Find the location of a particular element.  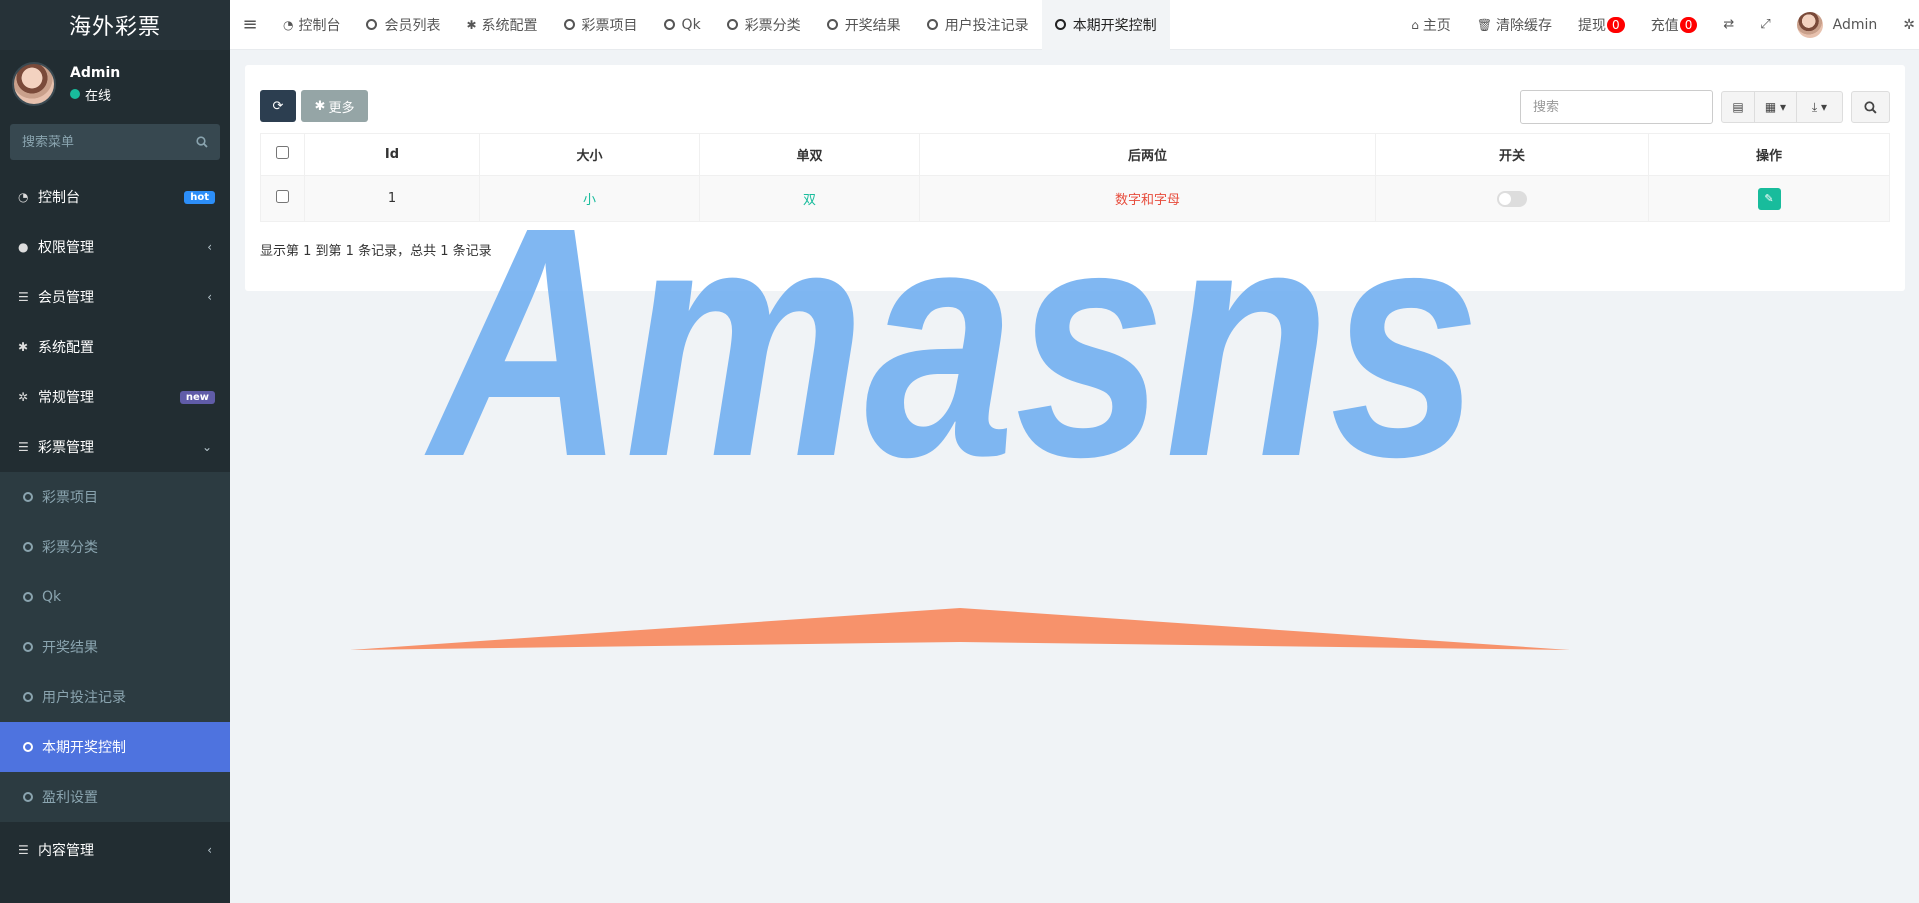

sidebar-item-label: 常规管理 is located at coordinates (66, 398).